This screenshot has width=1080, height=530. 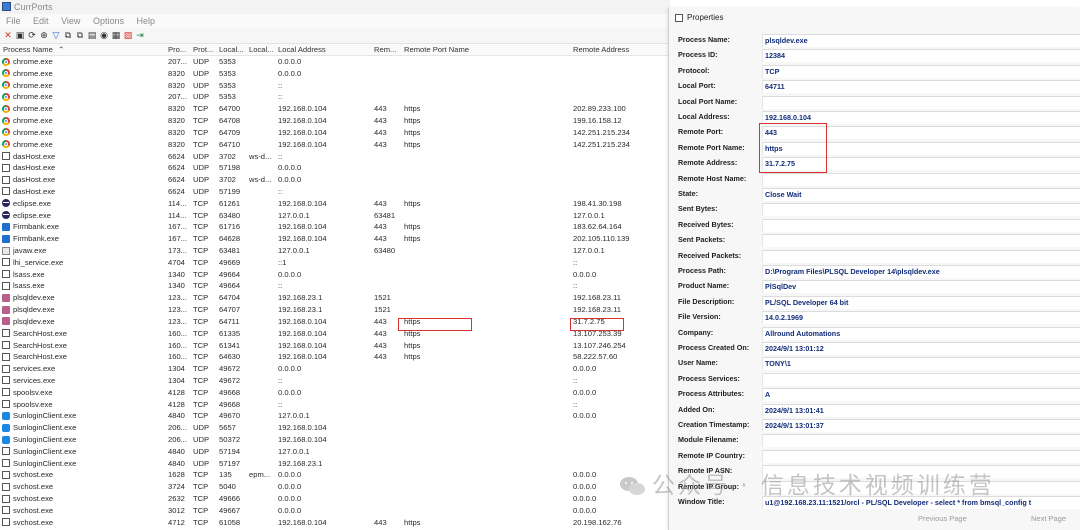 I want to click on menu-options: Options, so click(x=108, y=21).